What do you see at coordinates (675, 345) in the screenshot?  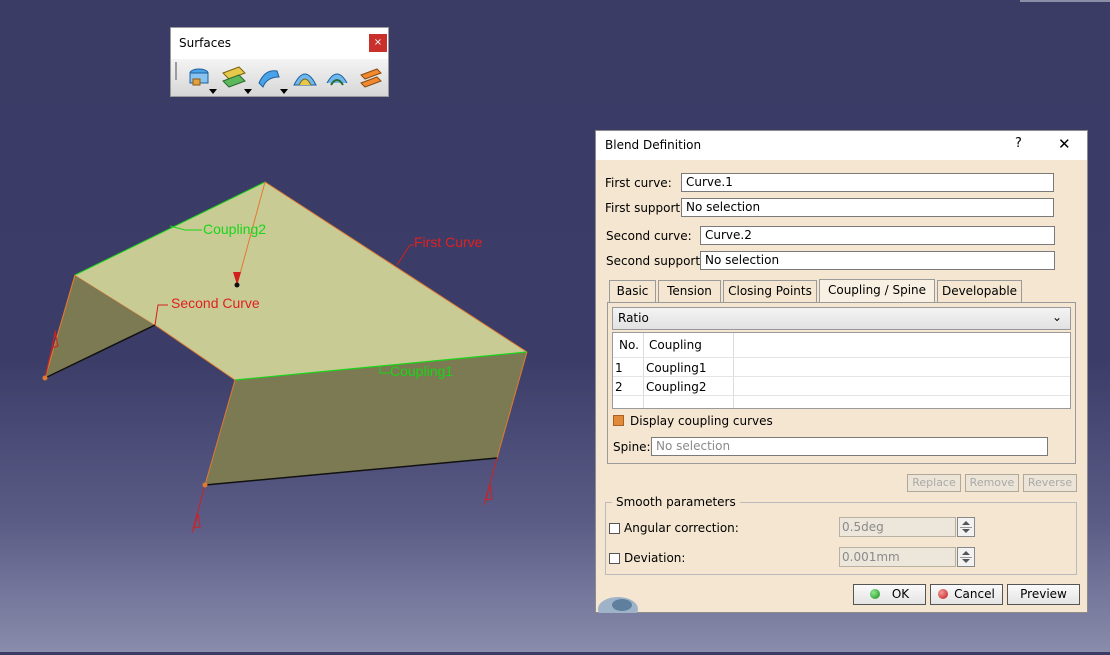 I see `column-header-coupling: Coupling` at bounding box center [675, 345].